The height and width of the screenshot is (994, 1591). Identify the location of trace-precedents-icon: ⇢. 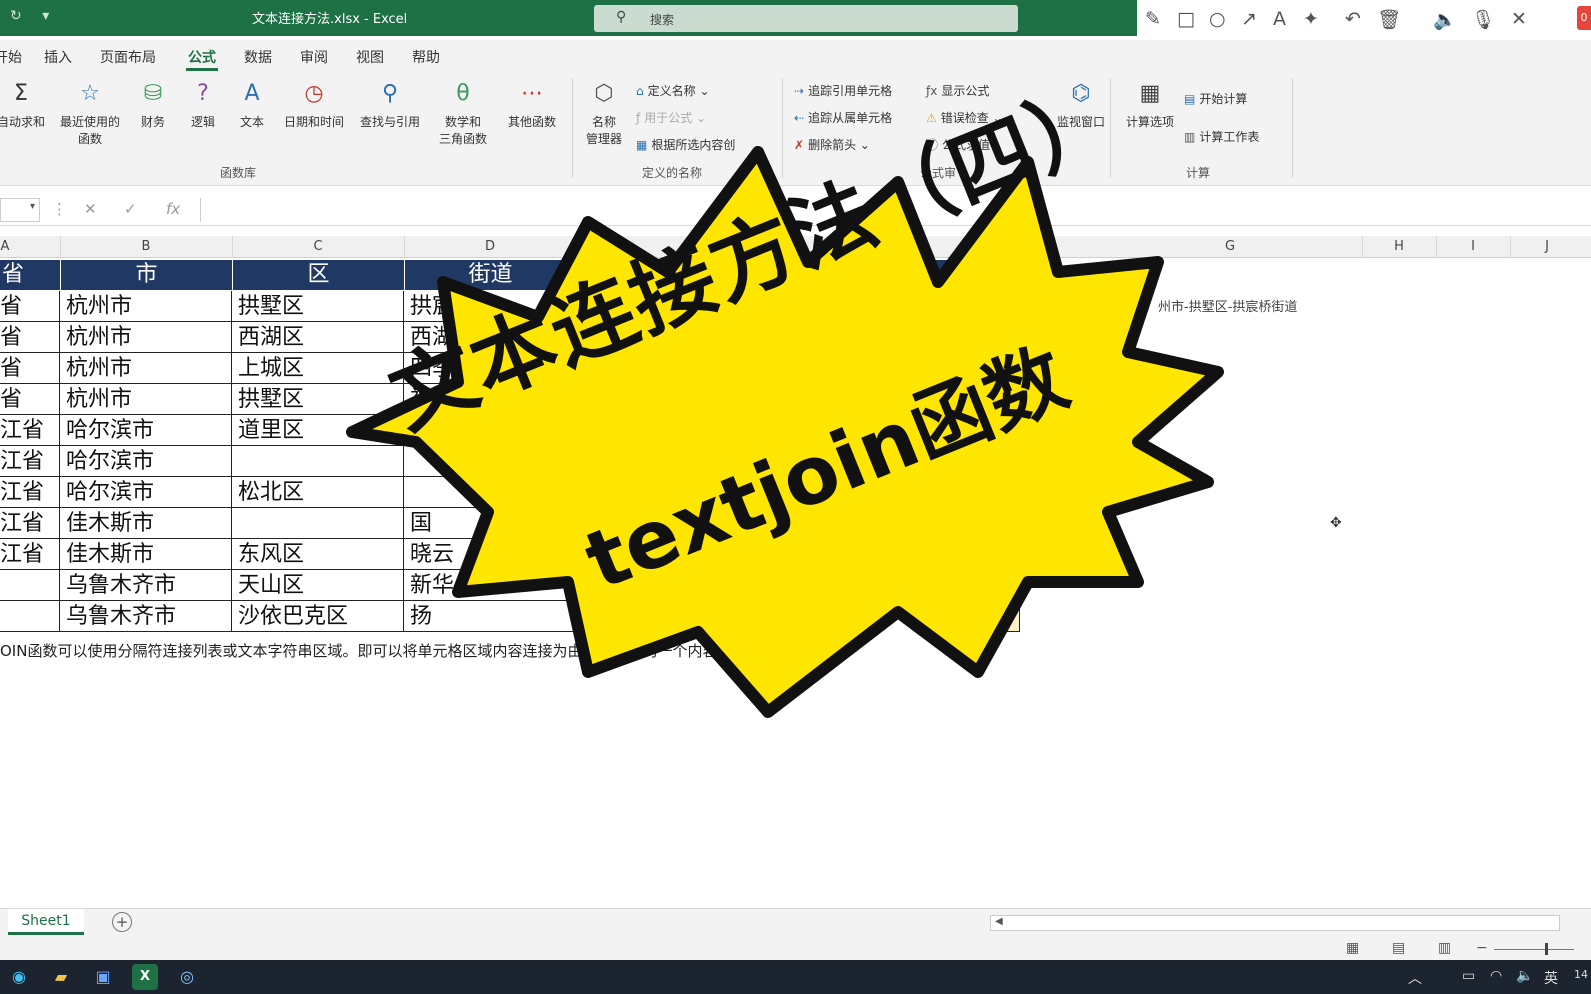
(799, 91).